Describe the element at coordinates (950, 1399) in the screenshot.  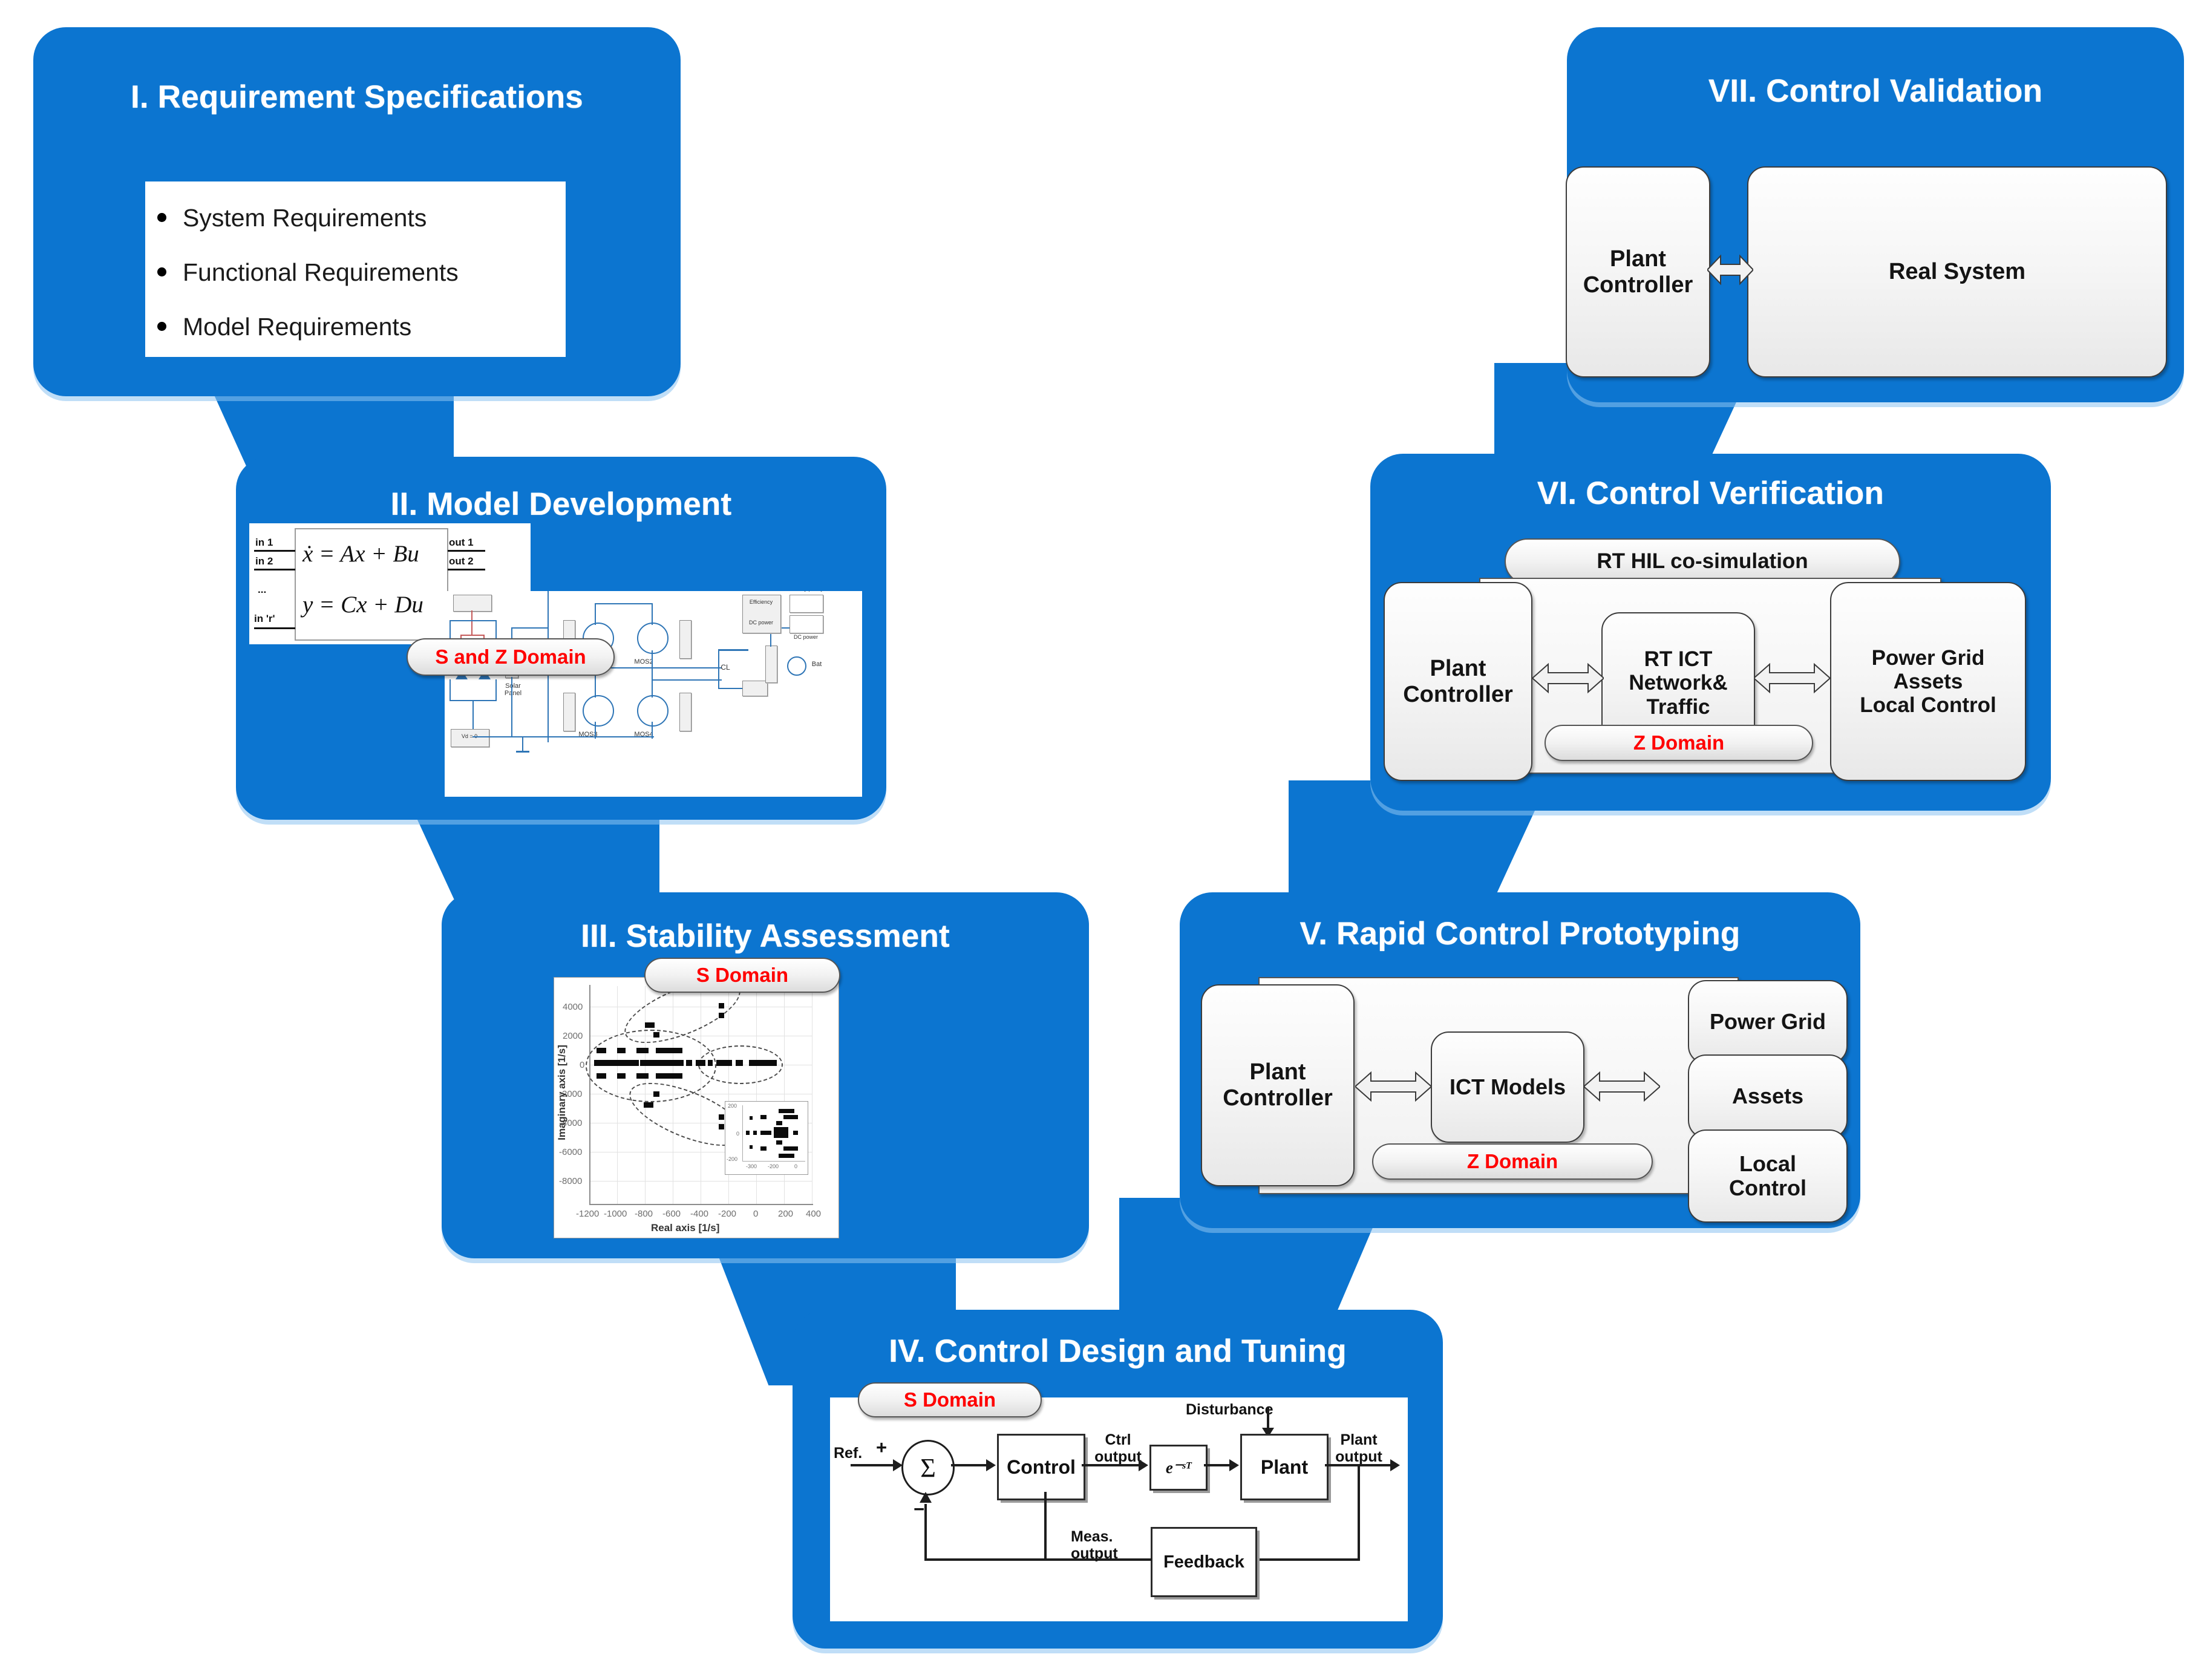
I see `domain-pill-s-domain-4: S Domain` at that location.